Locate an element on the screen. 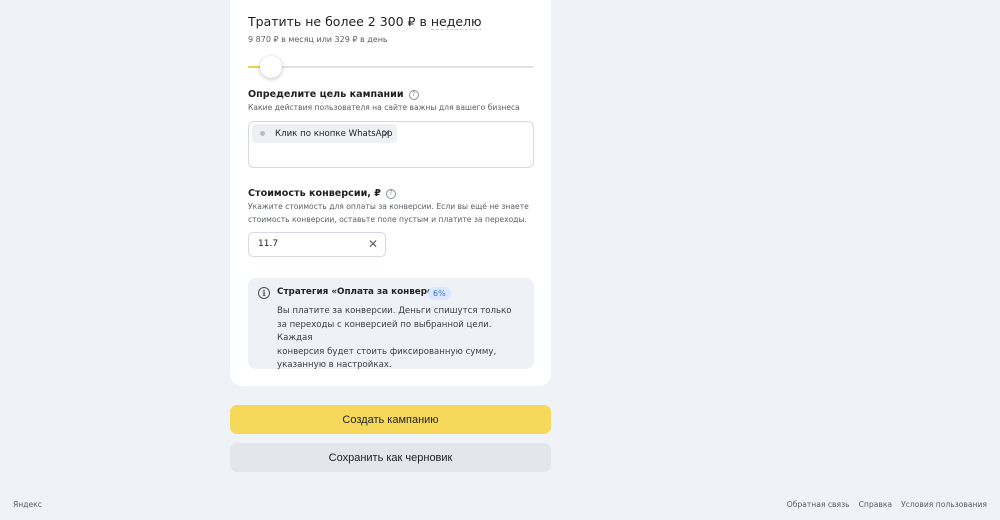 This screenshot has height=520, width=1000. strategy-badge: 6% is located at coordinates (439, 293).